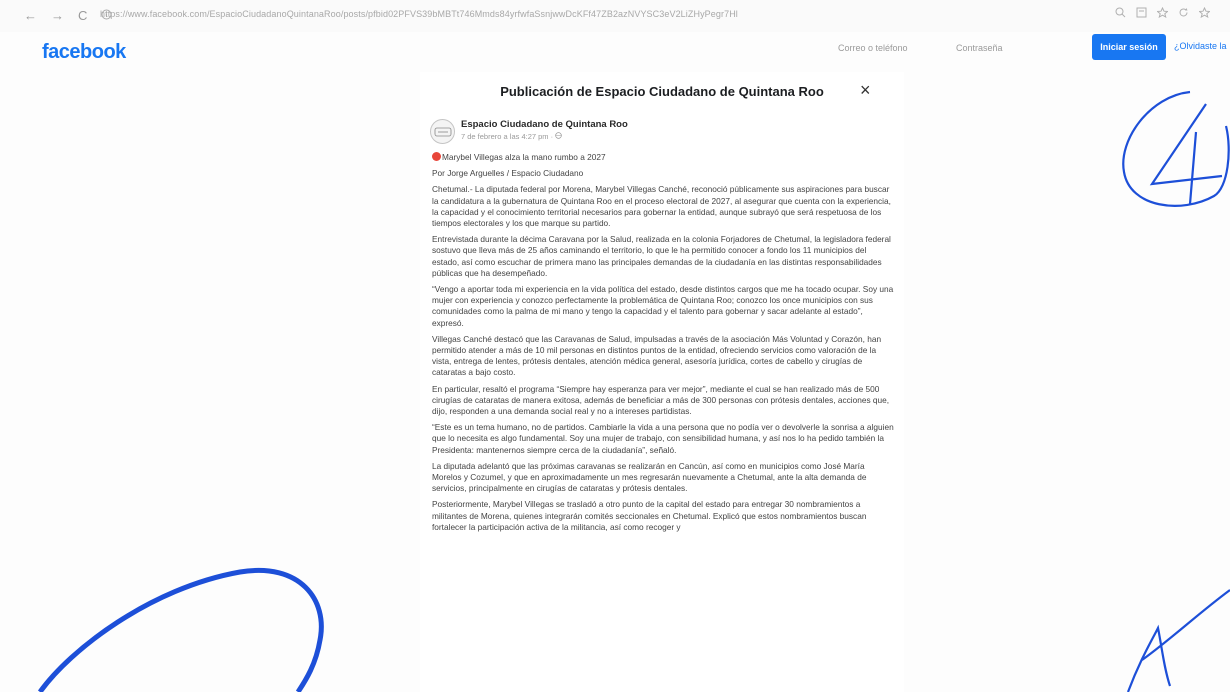 Image resolution: width=1230 pixels, height=692 pixels. Describe the element at coordinates (1178, 640) in the screenshot. I see `ink-stroke-bottom-right` at that location.